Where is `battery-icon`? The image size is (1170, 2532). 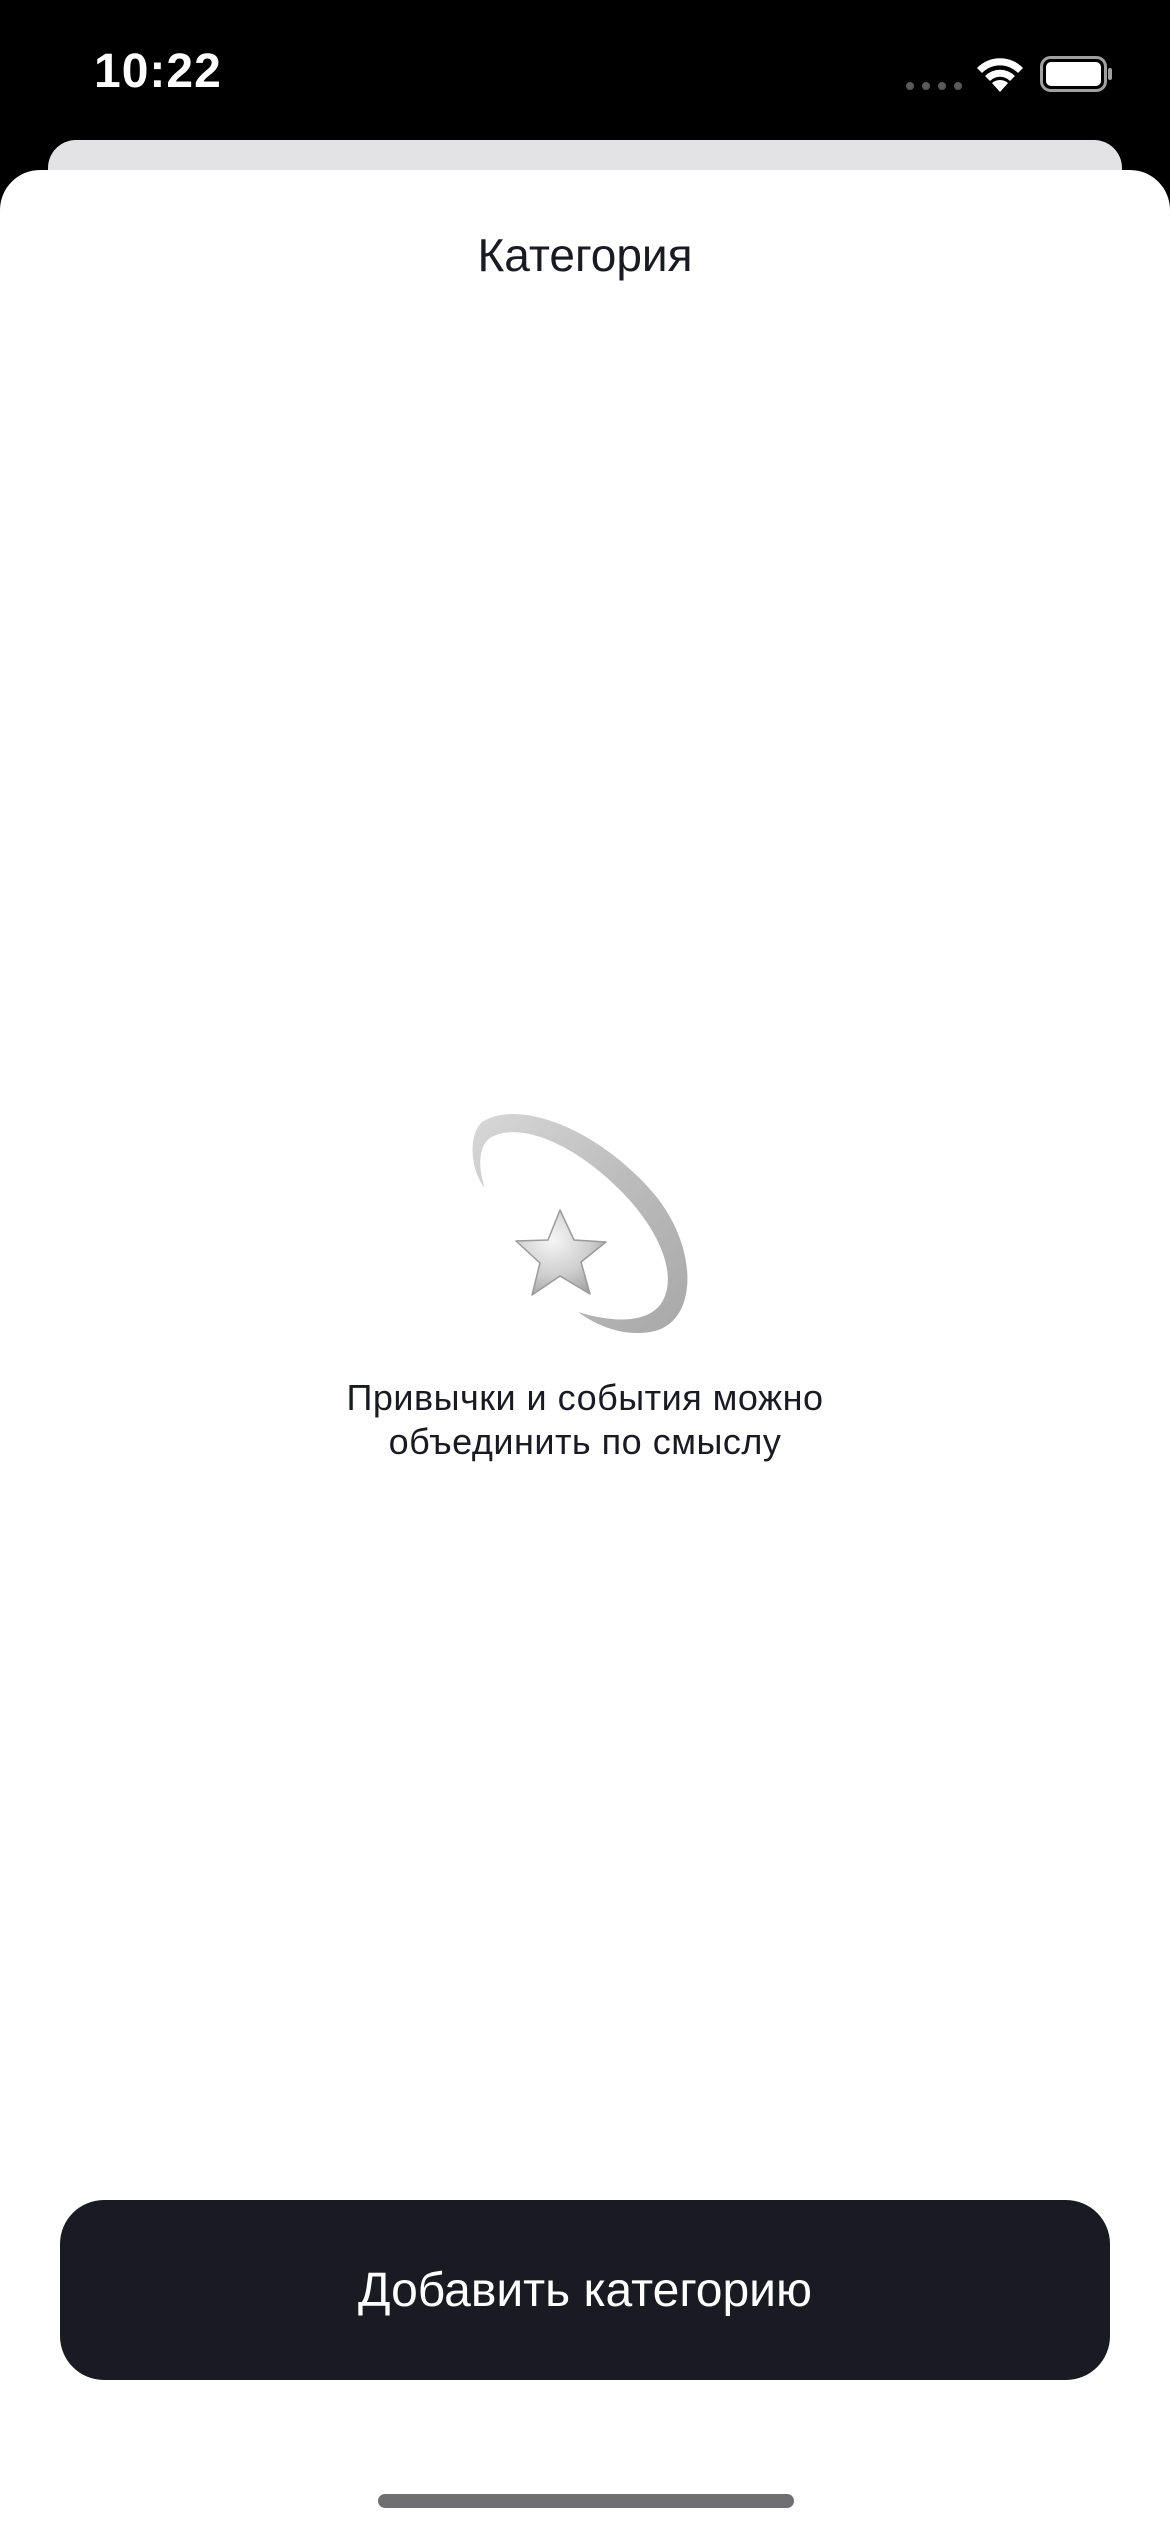
battery-icon is located at coordinates (1076, 74).